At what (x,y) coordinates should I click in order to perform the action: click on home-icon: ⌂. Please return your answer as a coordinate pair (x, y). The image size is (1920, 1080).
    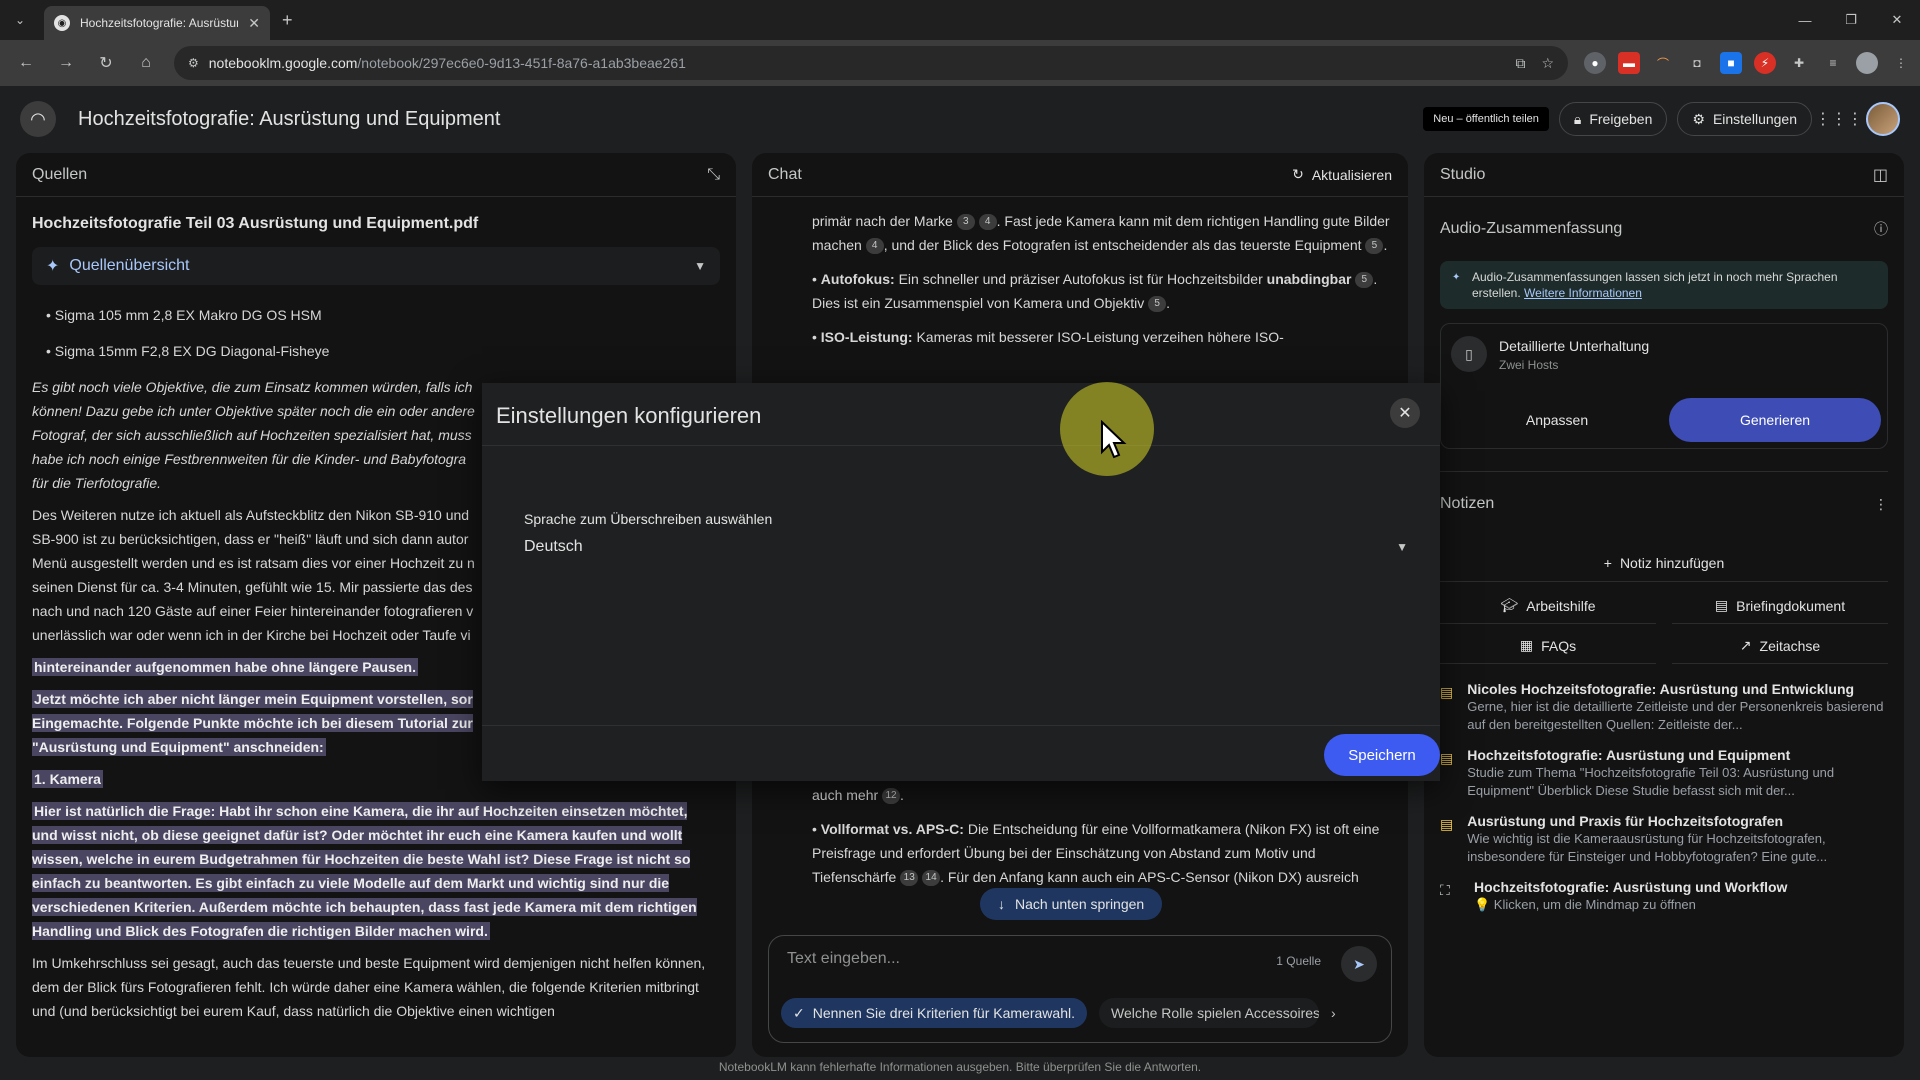
    Looking at the image, I should click on (146, 63).